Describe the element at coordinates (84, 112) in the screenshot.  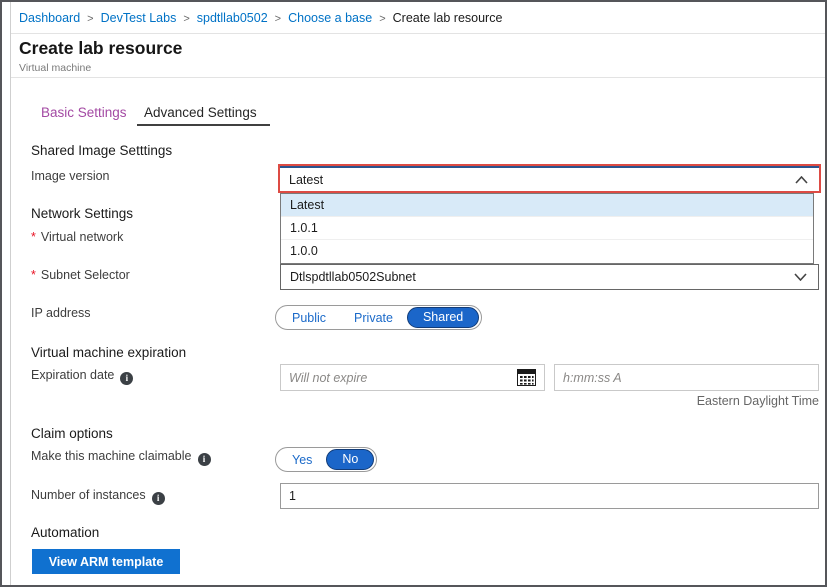
I see `tab-basic-settings: Basic Settings` at that location.